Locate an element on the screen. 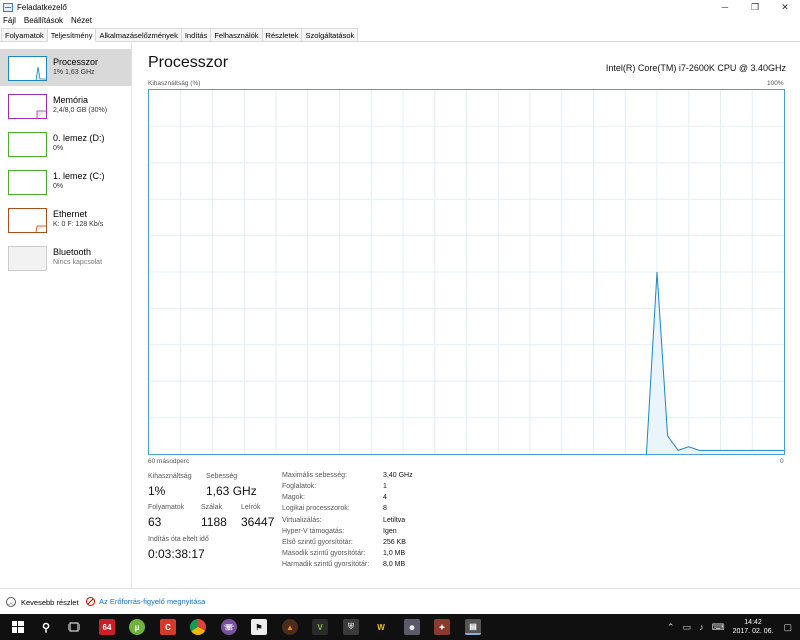 Image resolution: width=800 pixels, height=640 pixels. network-icon: ▭ is located at coordinates (687, 627).